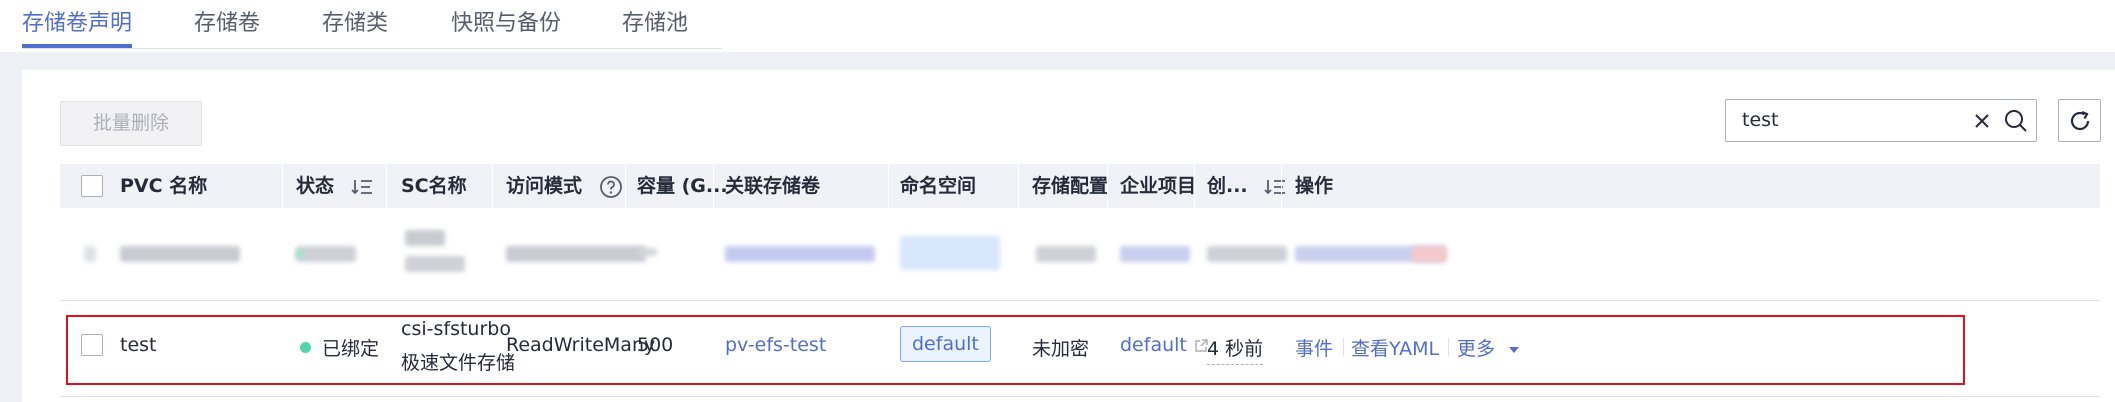 The image size is (2115, 402). I want to click on tab-pvc: 存储卷声明, so click(77, 21).